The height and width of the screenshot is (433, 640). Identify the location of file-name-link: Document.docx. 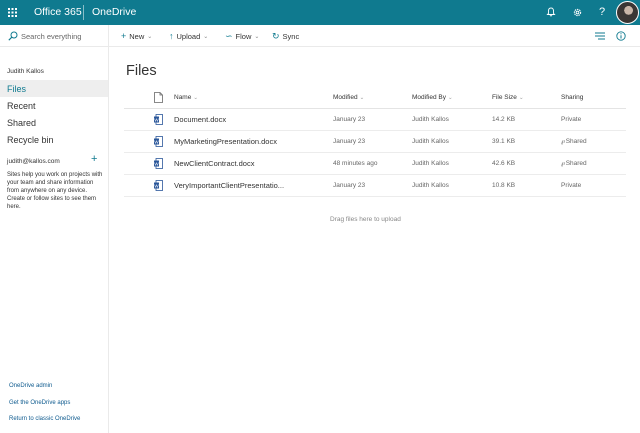
(200, 119).